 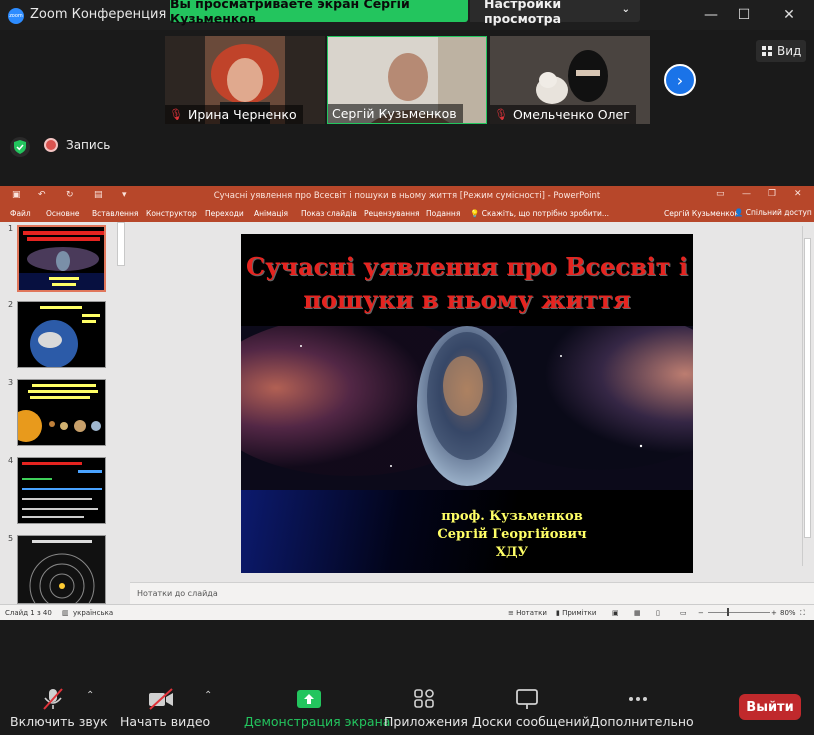 I want to click on maximize-button: ☐, so click(x=744, y=15).